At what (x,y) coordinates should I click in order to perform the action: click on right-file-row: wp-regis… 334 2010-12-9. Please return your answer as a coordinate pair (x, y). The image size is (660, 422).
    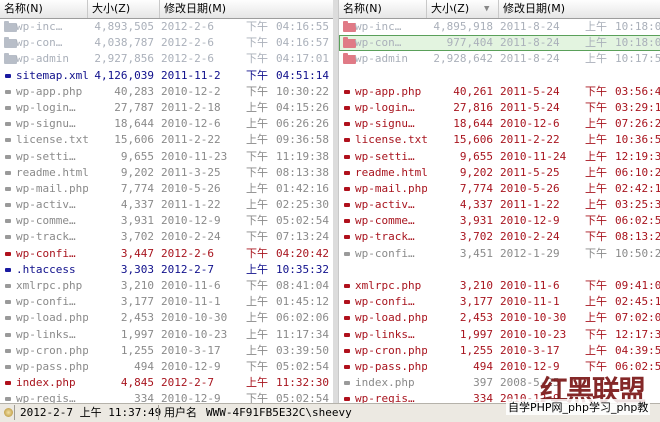
    Looking at the image, I should click on (499, 397).